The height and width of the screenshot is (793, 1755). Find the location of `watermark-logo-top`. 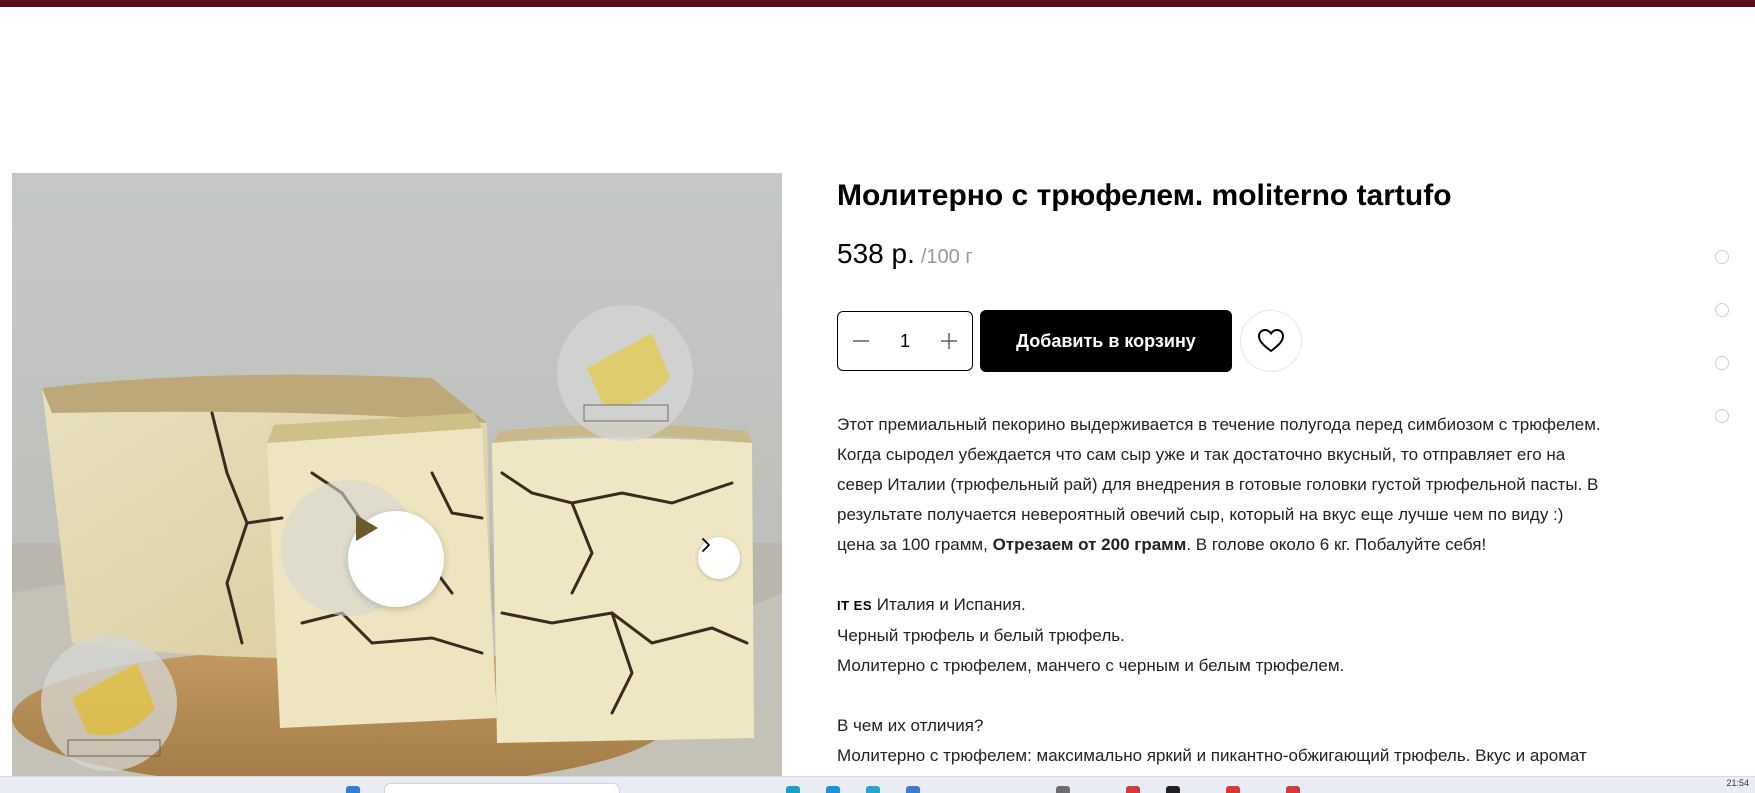

watermark-logo-top is located at coordinates (625, 373).